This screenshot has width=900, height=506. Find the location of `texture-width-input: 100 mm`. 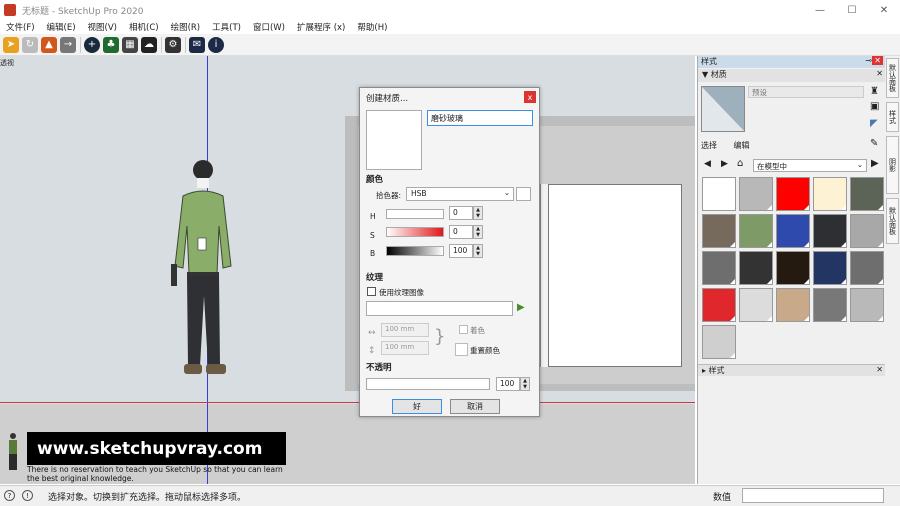

texture-width-input: 100 mm is located at coordinates (405, 330).